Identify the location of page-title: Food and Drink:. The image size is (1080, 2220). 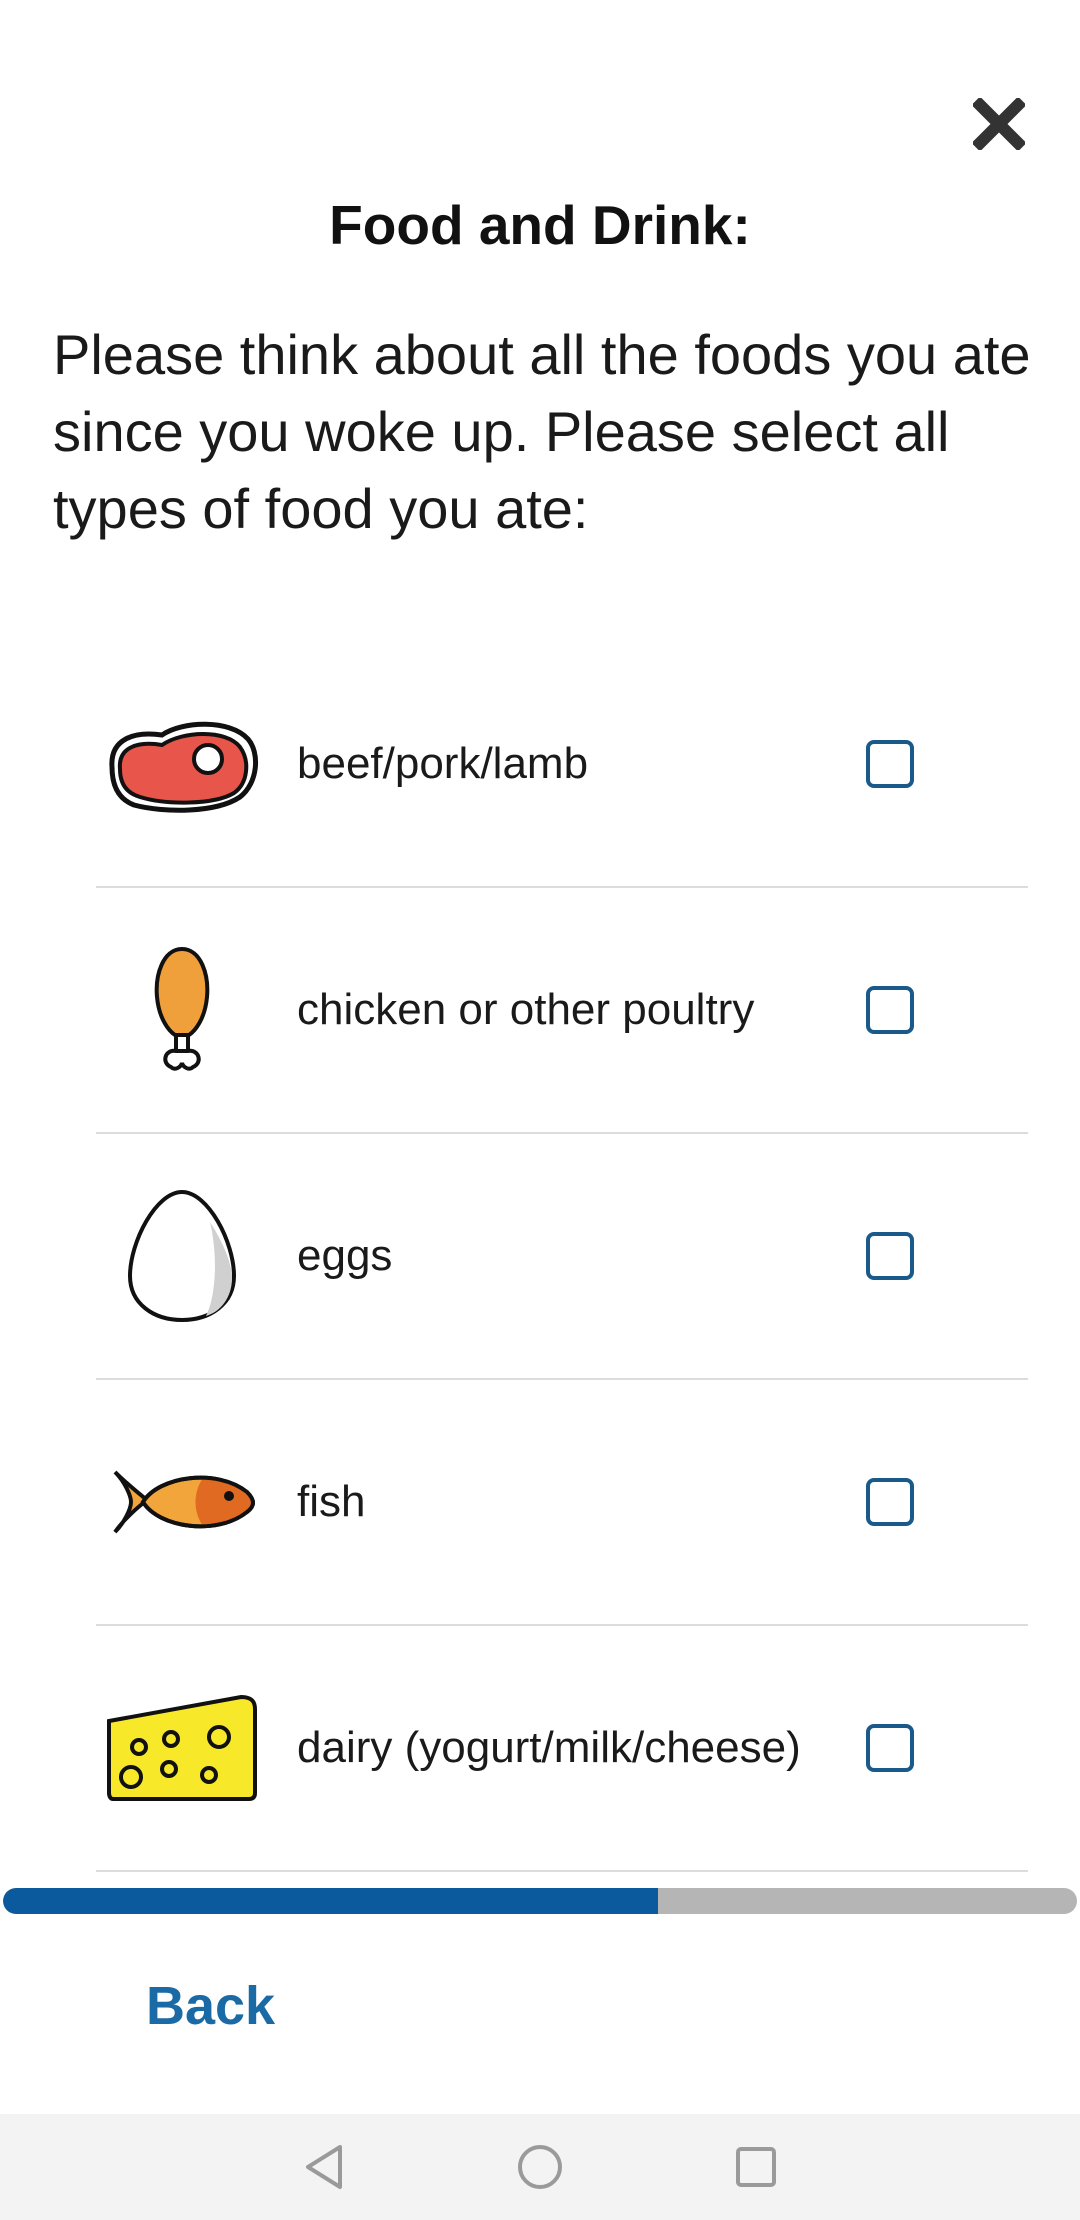
(540, 225).